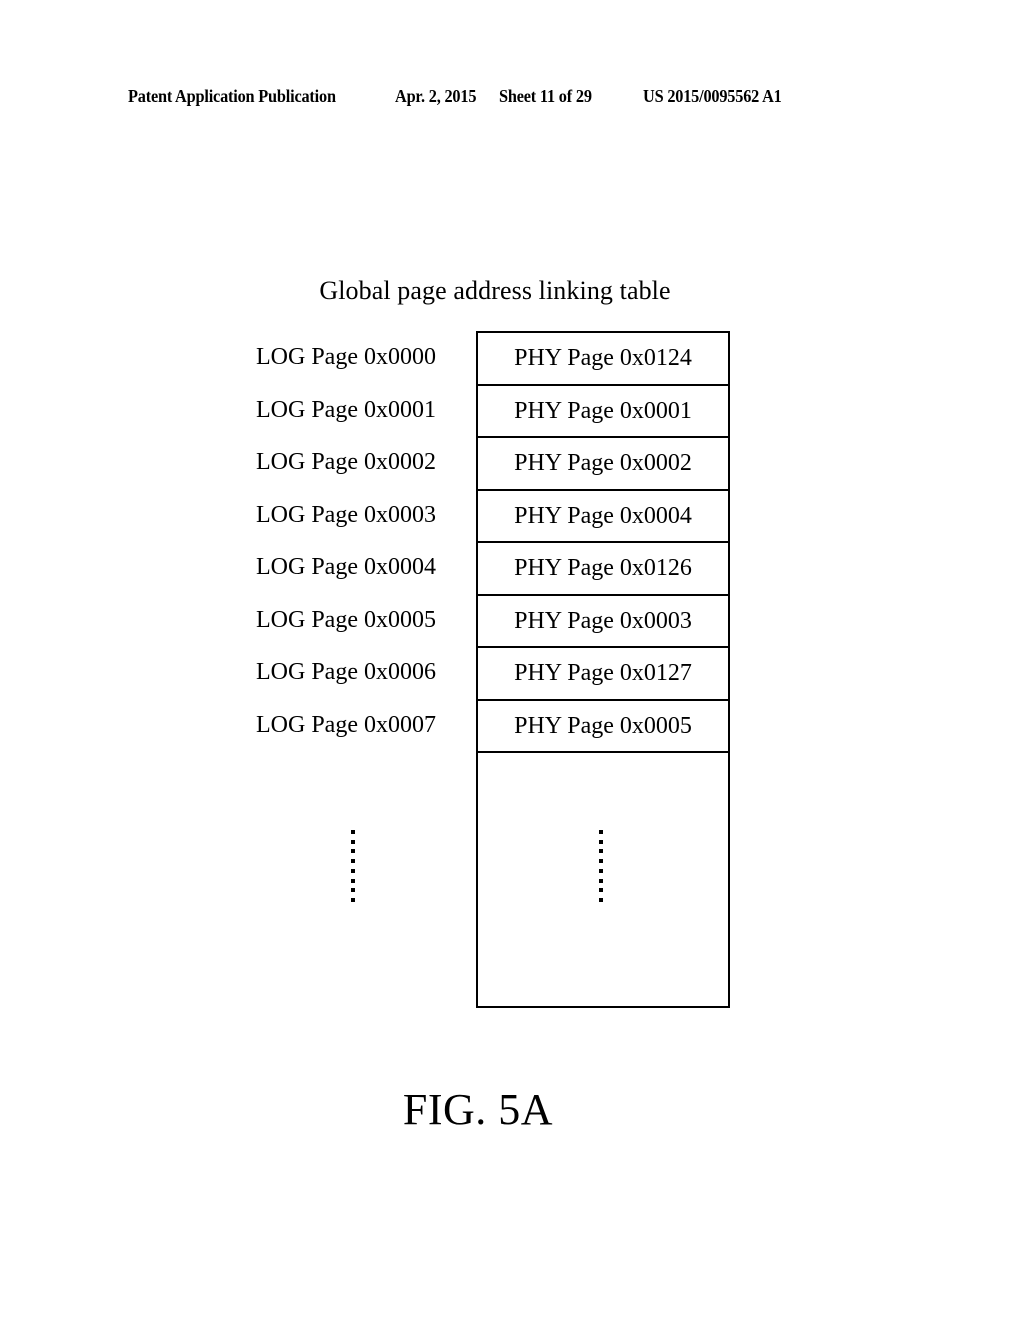 The width and height of the screenshot is (1024, 1320). What do you see at coordinates (603, 464) in the screenshot?
I see `physical-page-cell: PHY Page 0x0002` at bounding box center [603, 464].